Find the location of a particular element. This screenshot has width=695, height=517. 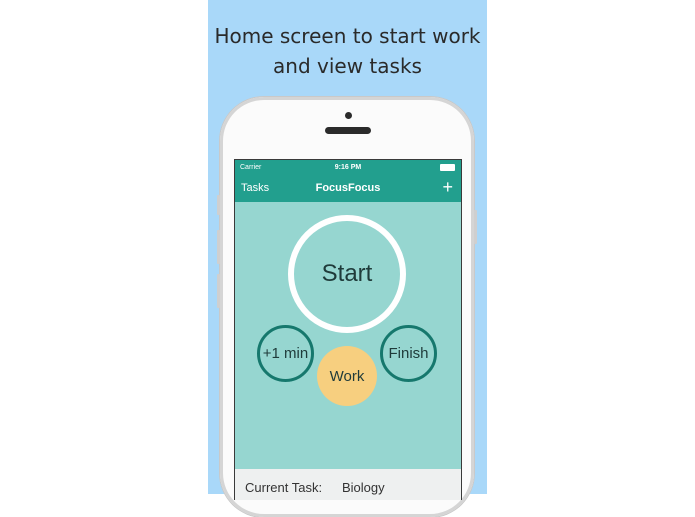

current-task-label: Current Task: is located at coordinates (284, 487).